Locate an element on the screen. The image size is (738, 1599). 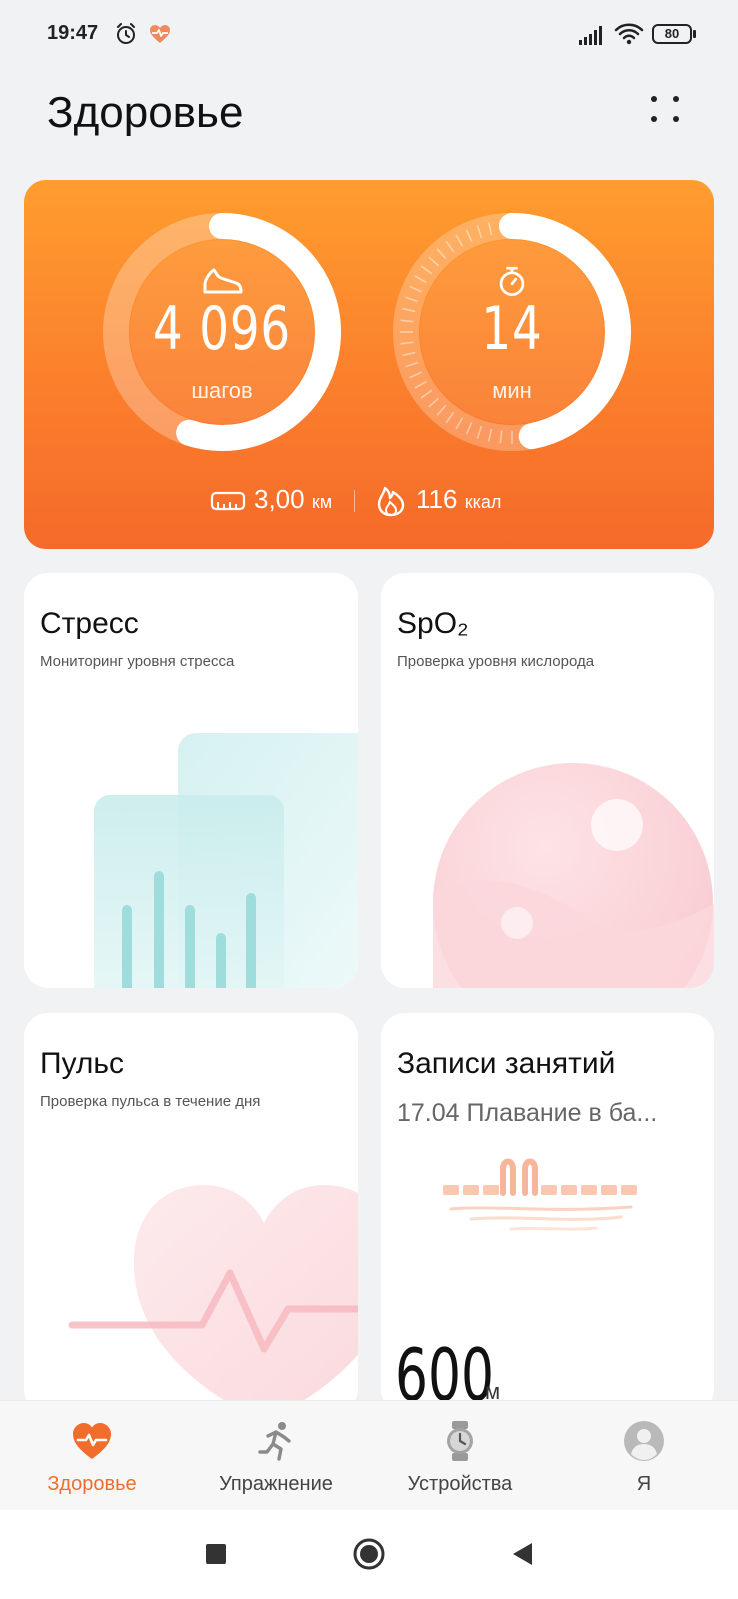
four-dots-icon is located at coordinates (666, 110).